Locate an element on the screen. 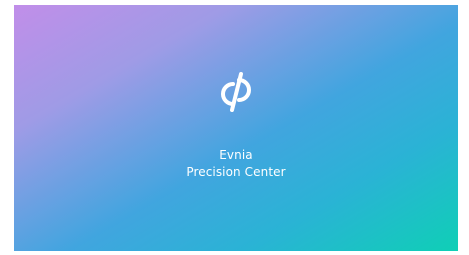 The width and height of the screenshot is (469, 255). app-title-line1: Evnia is located at coordinates (236, 155).